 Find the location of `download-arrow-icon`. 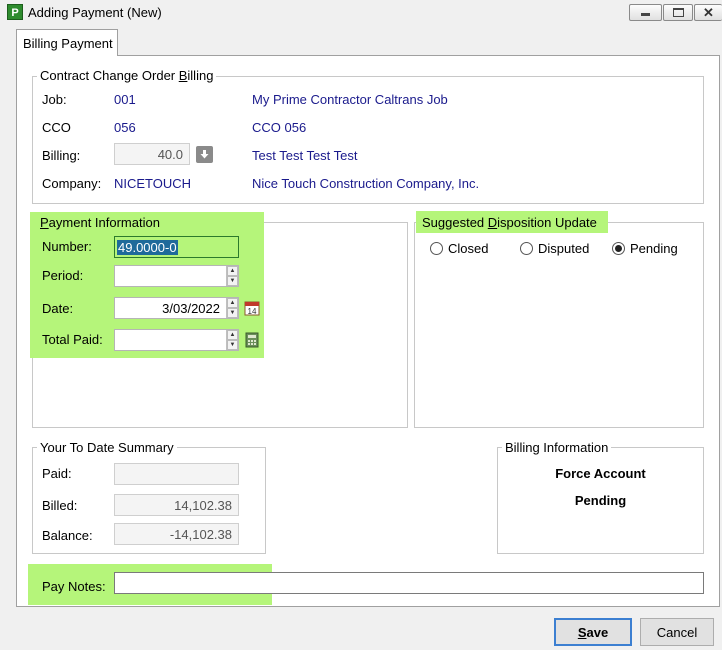

download-arrow-icon is located at coordinates (204, 154).